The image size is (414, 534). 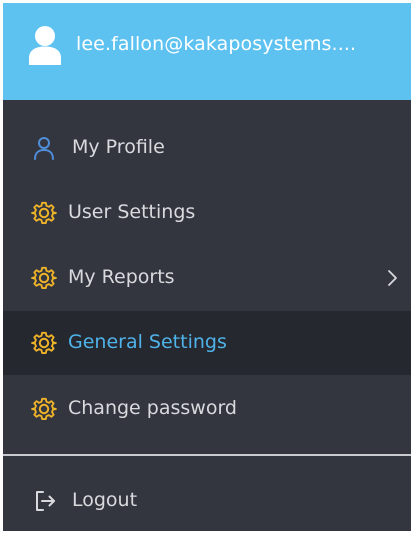 I want to click on menu-item-label: My Reports, so click(x=121, y=277).